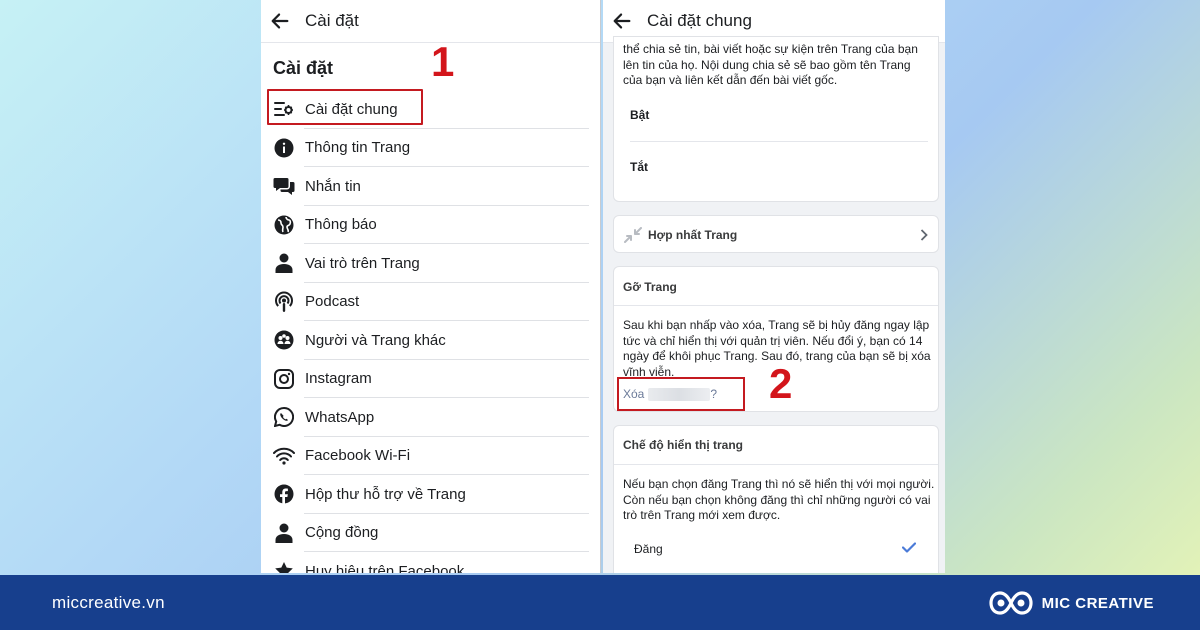 The image size is (1200, 630). I want to click on section-title: Cài đặt, so click(303, 68).